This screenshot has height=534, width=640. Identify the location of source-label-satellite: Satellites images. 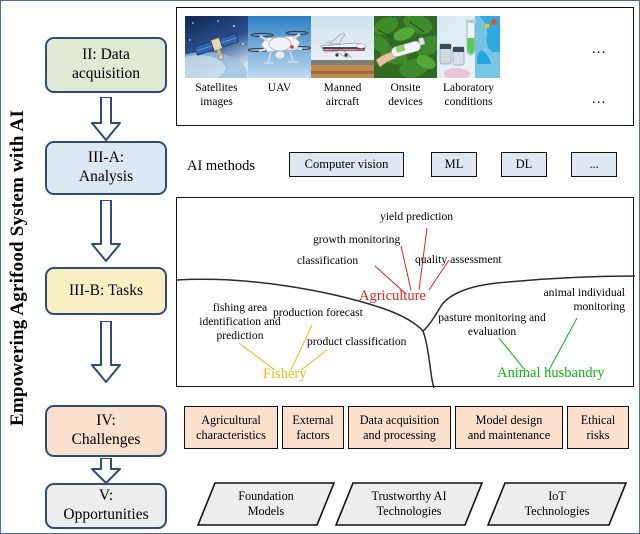
(216, 95).